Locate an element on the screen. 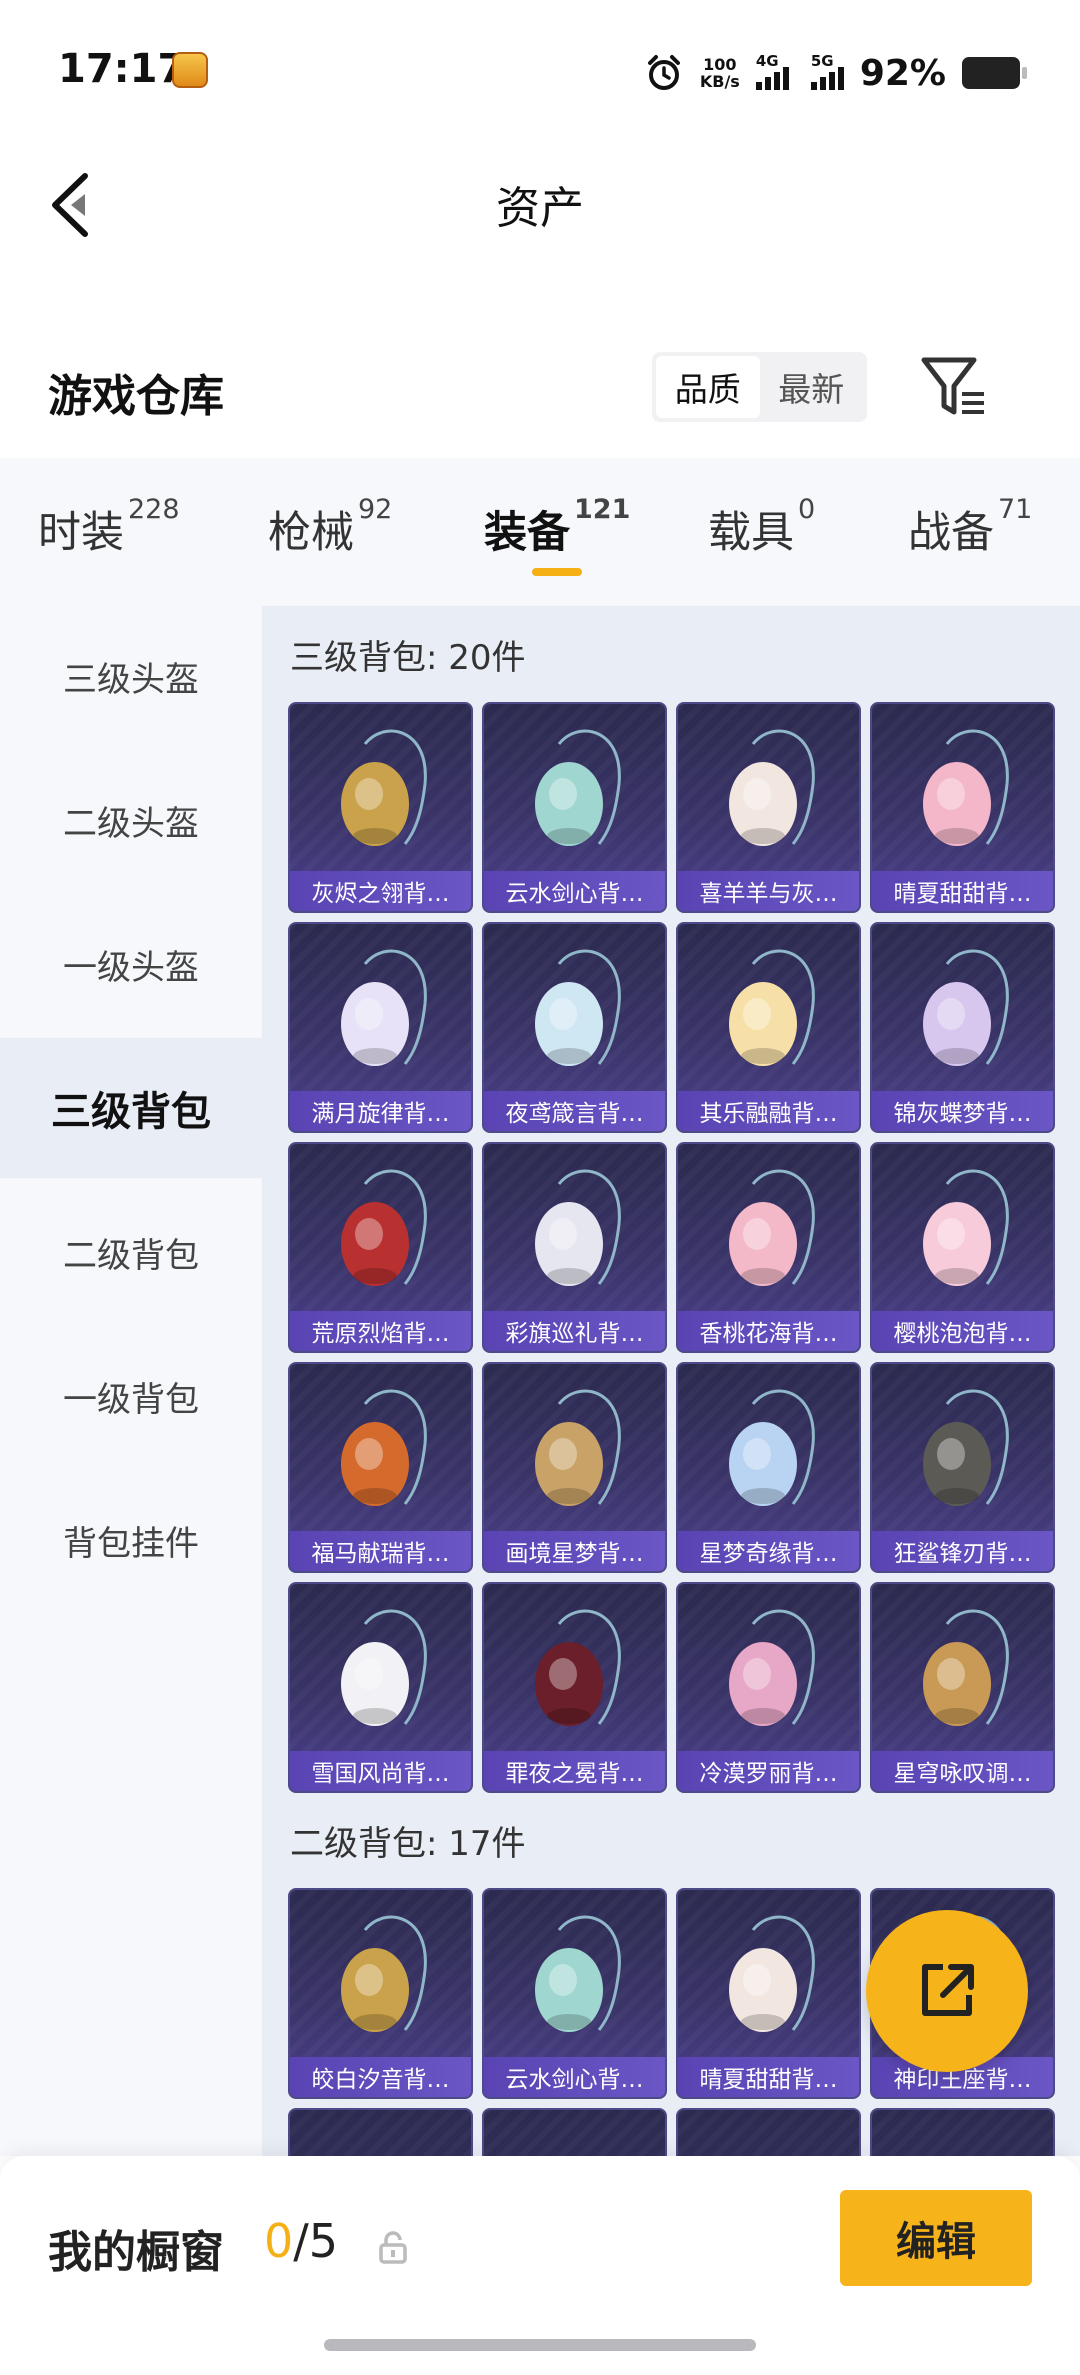  showcase-count-total: /5 is located at coordinates (316, 2241).